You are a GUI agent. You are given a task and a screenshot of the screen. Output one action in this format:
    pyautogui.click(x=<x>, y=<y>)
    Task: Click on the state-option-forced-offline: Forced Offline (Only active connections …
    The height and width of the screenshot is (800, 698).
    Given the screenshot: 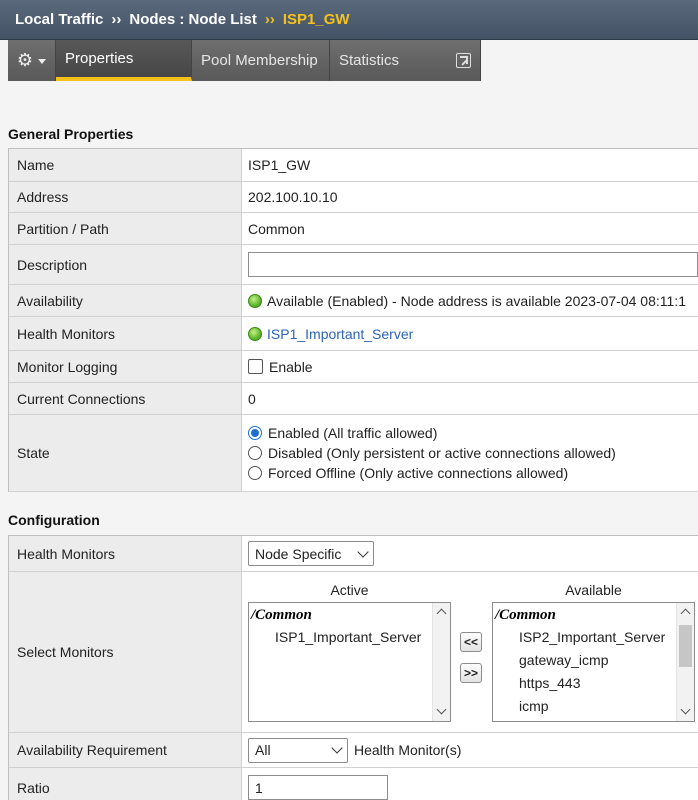 What is the action you would take?
    pyautogui.click(x=432, y=473)
    